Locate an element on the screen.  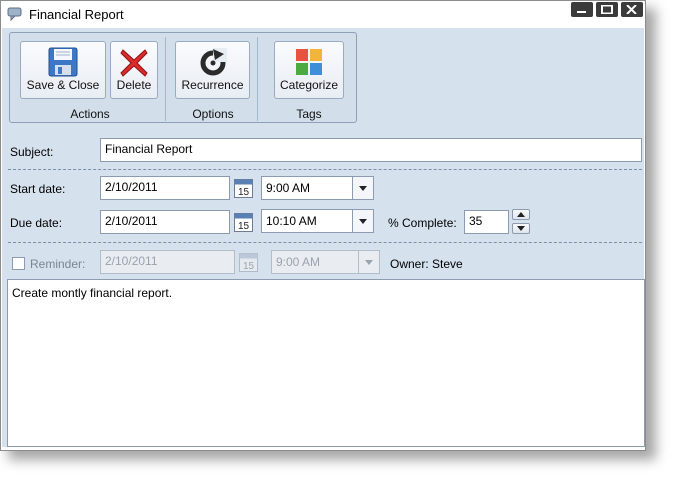
start-date-input: 2/10/2011 is located at coordinates (165, 188).